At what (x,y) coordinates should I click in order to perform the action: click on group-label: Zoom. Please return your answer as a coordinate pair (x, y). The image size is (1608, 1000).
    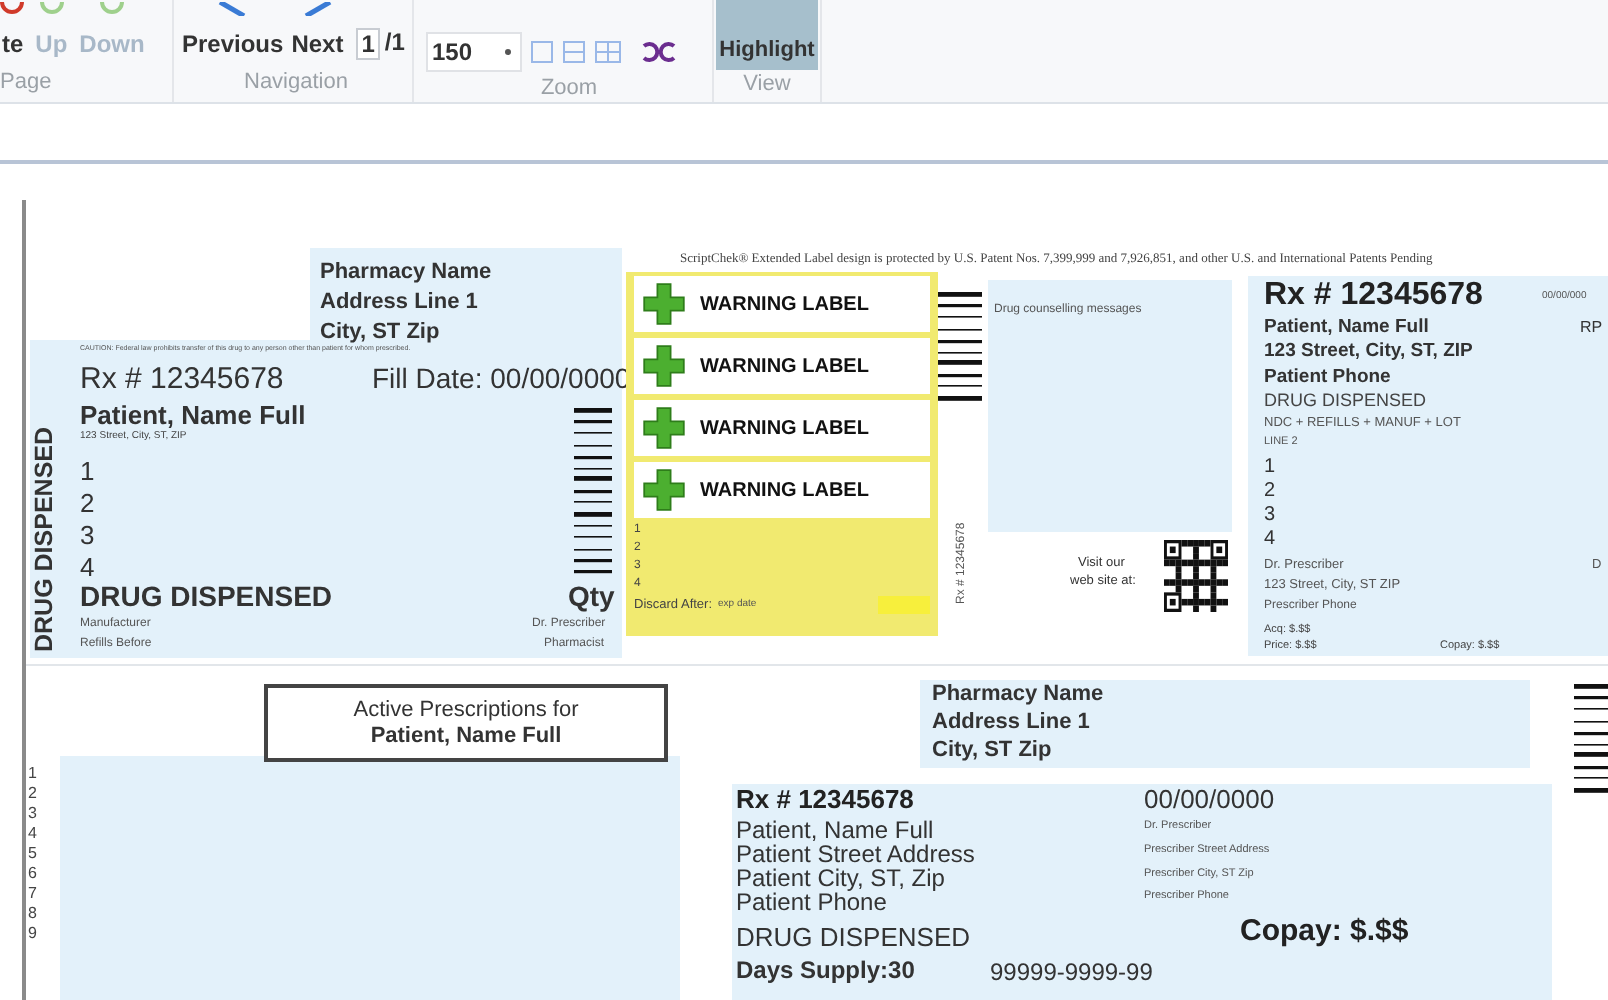
    Looking at the image, I should click on (569, 88).